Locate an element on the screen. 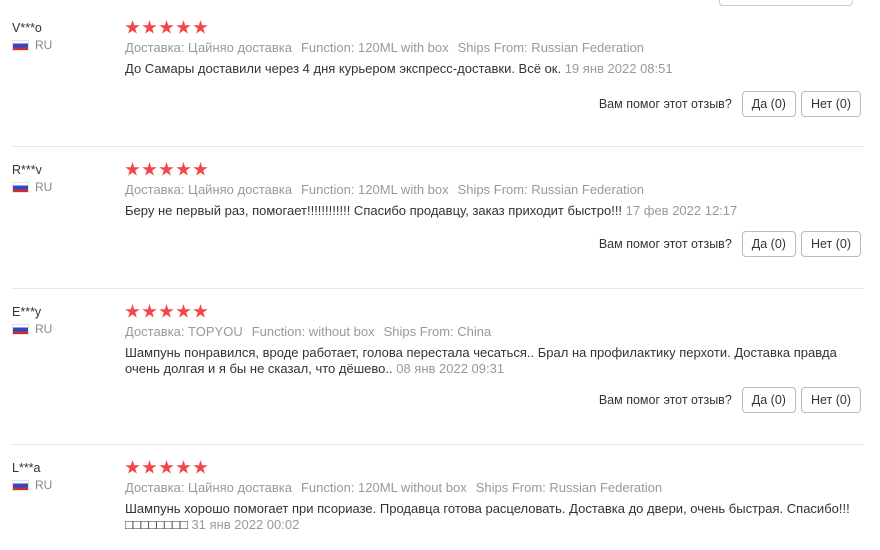  sort-dropdown is located at coordinates (786, 3).